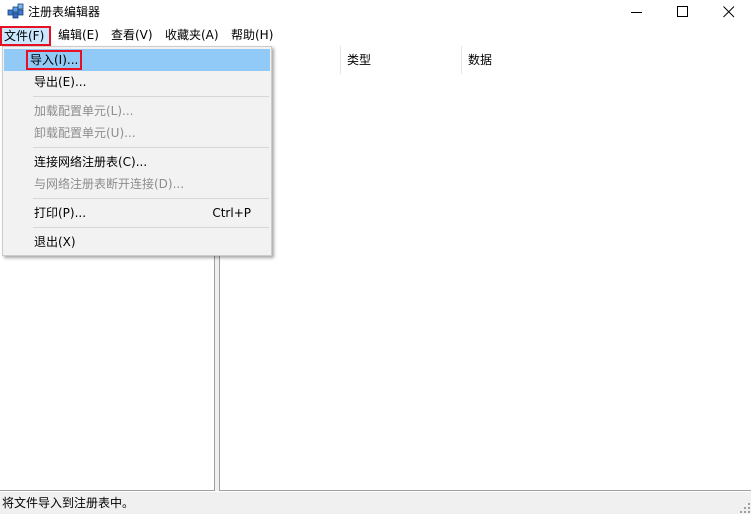 This screenshot has width=751, height=514. What do you see at coordinates (375, 36) in the screenshot?
I see `menu-bar: 文件(F) 编辑(E) 查看(V) 收藏夹(A) 帮助(H)` at bounding box center [375, 36].